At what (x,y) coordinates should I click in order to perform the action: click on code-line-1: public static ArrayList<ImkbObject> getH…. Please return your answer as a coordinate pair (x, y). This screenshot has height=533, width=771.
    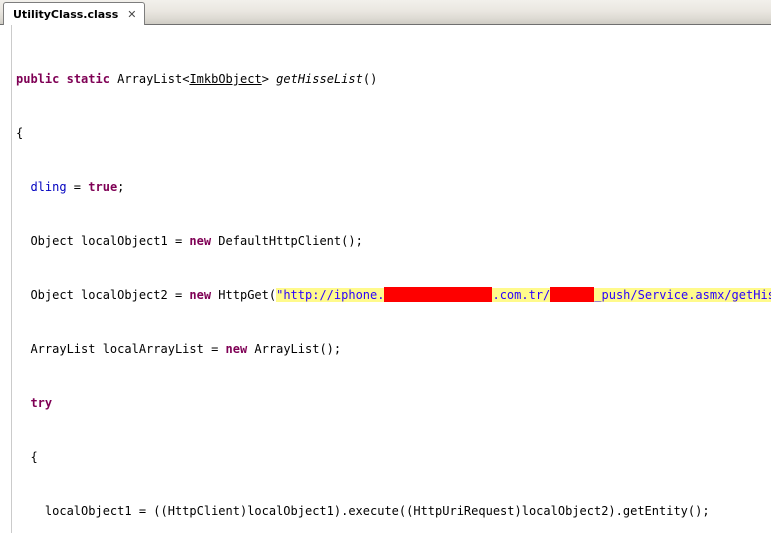
    Looking at the image, I should click on (197, 79).